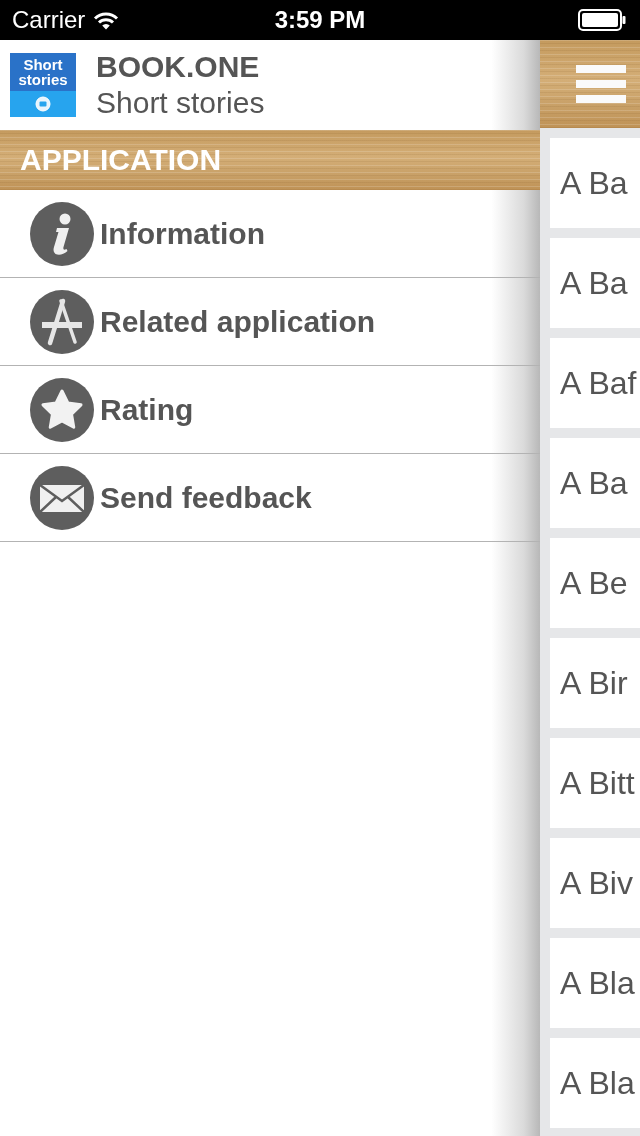 The image size is (640, 1136). Describe the element at coordinates (270, 322) in the screenshot. I see `menu-item: Related application` at that location.